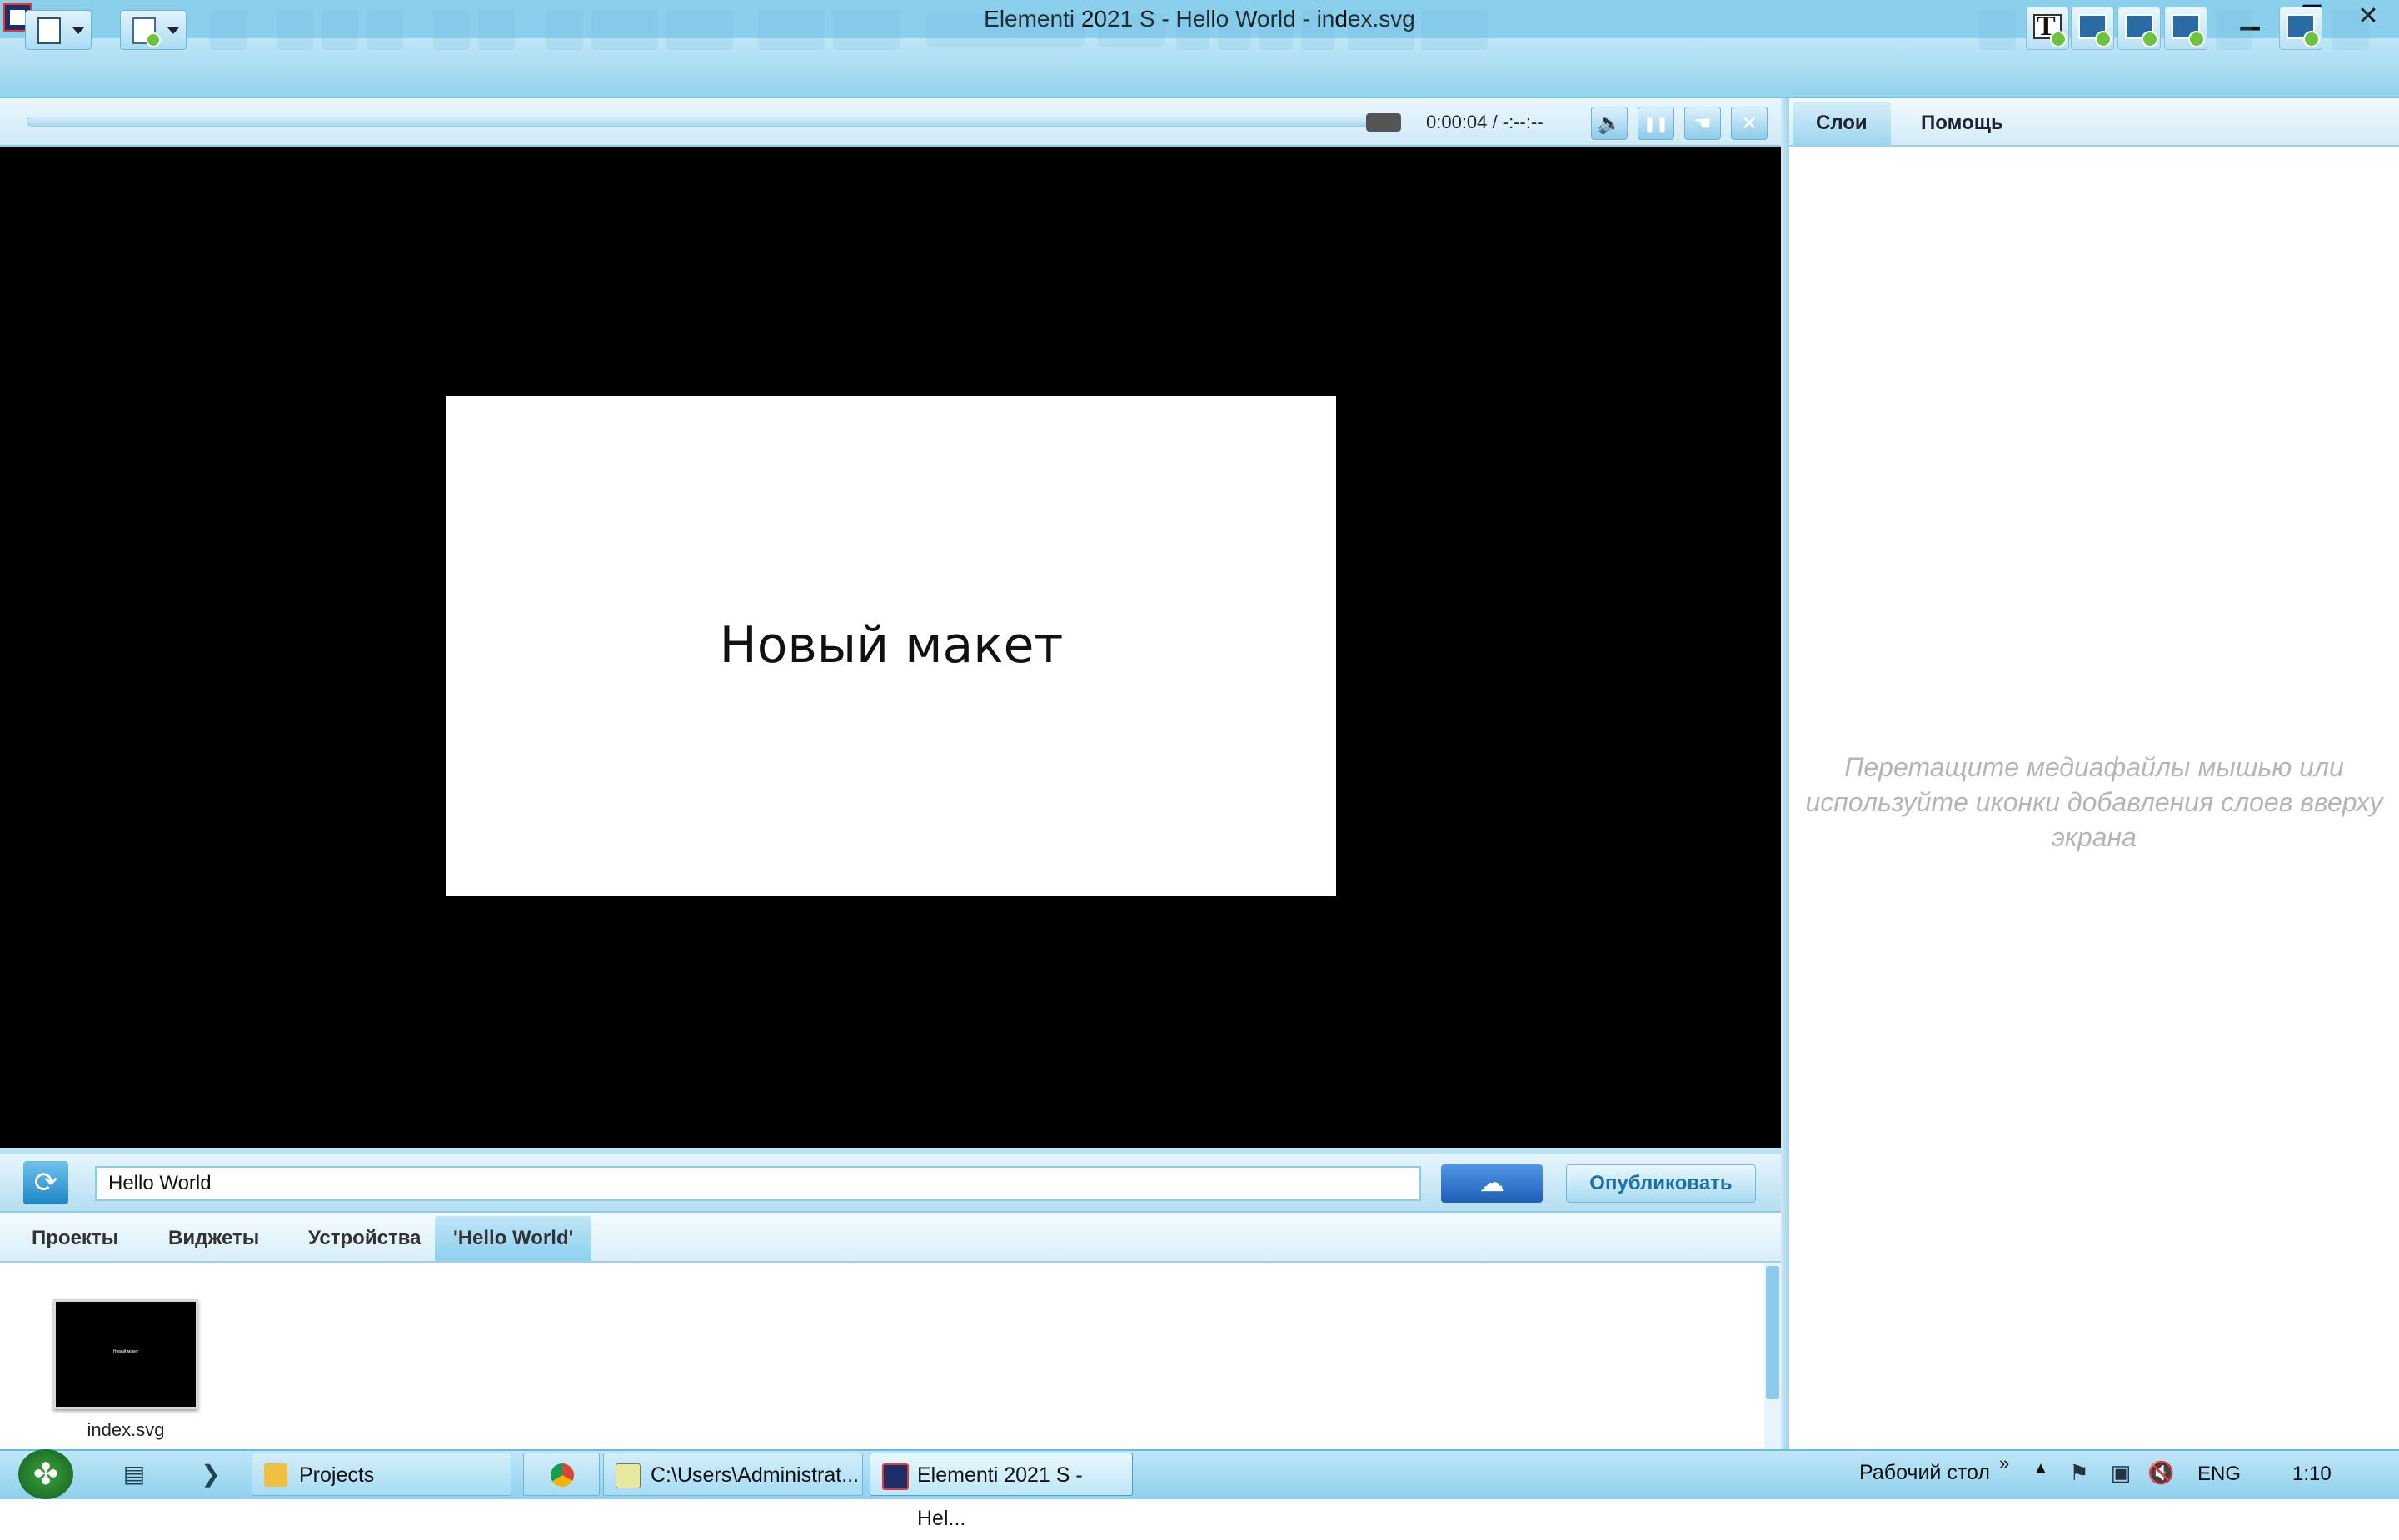 The height and width of the screenshot is (1540, 2399). Describe the element at coordinates (1785, 773) in the screenshot. I see `panel-splitter` at that location.